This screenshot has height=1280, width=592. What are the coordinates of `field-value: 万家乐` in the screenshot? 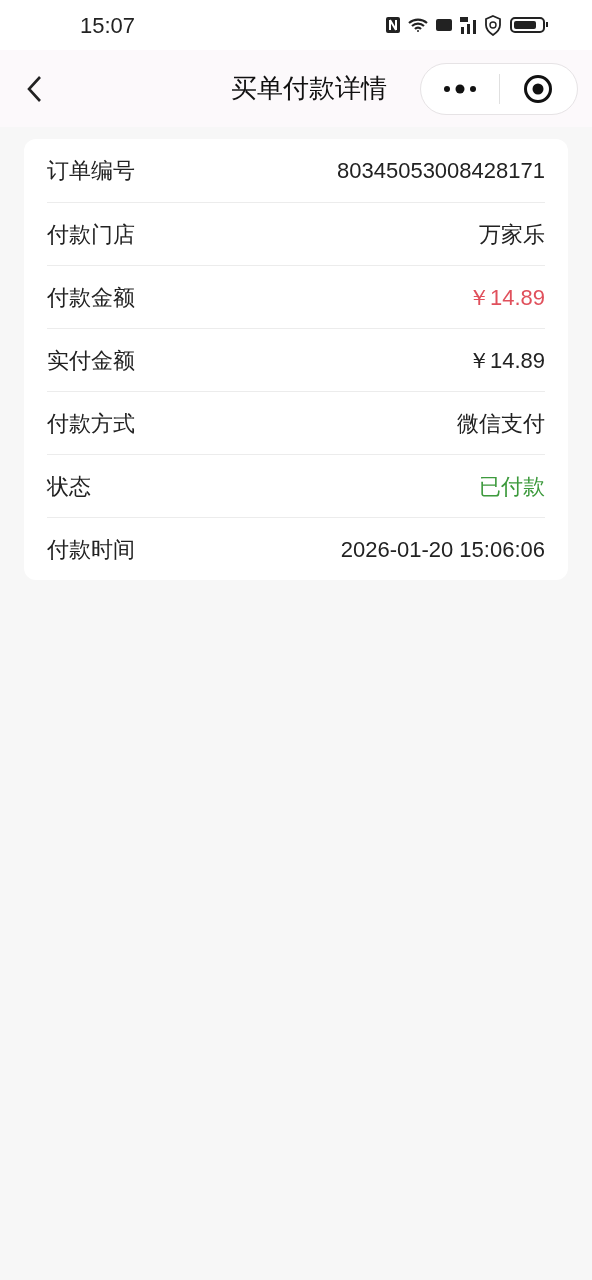 It's located at (512, 234).